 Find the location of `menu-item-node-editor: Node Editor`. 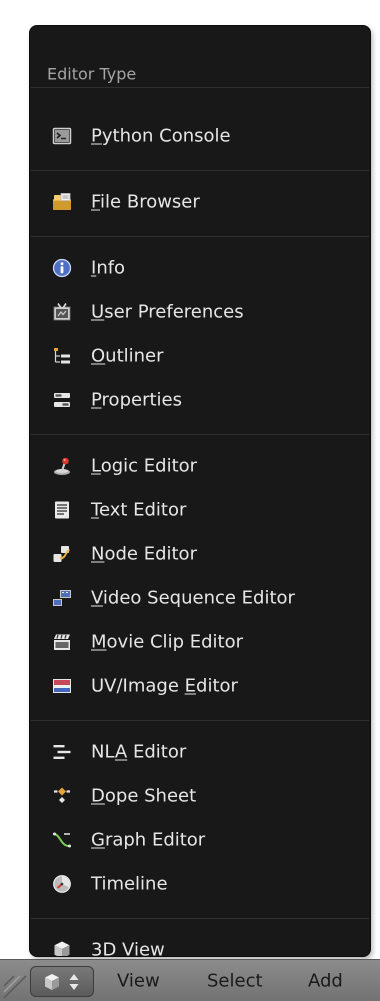

menu-item-node-editor: Node Editor is located at coordinates (200, 554).